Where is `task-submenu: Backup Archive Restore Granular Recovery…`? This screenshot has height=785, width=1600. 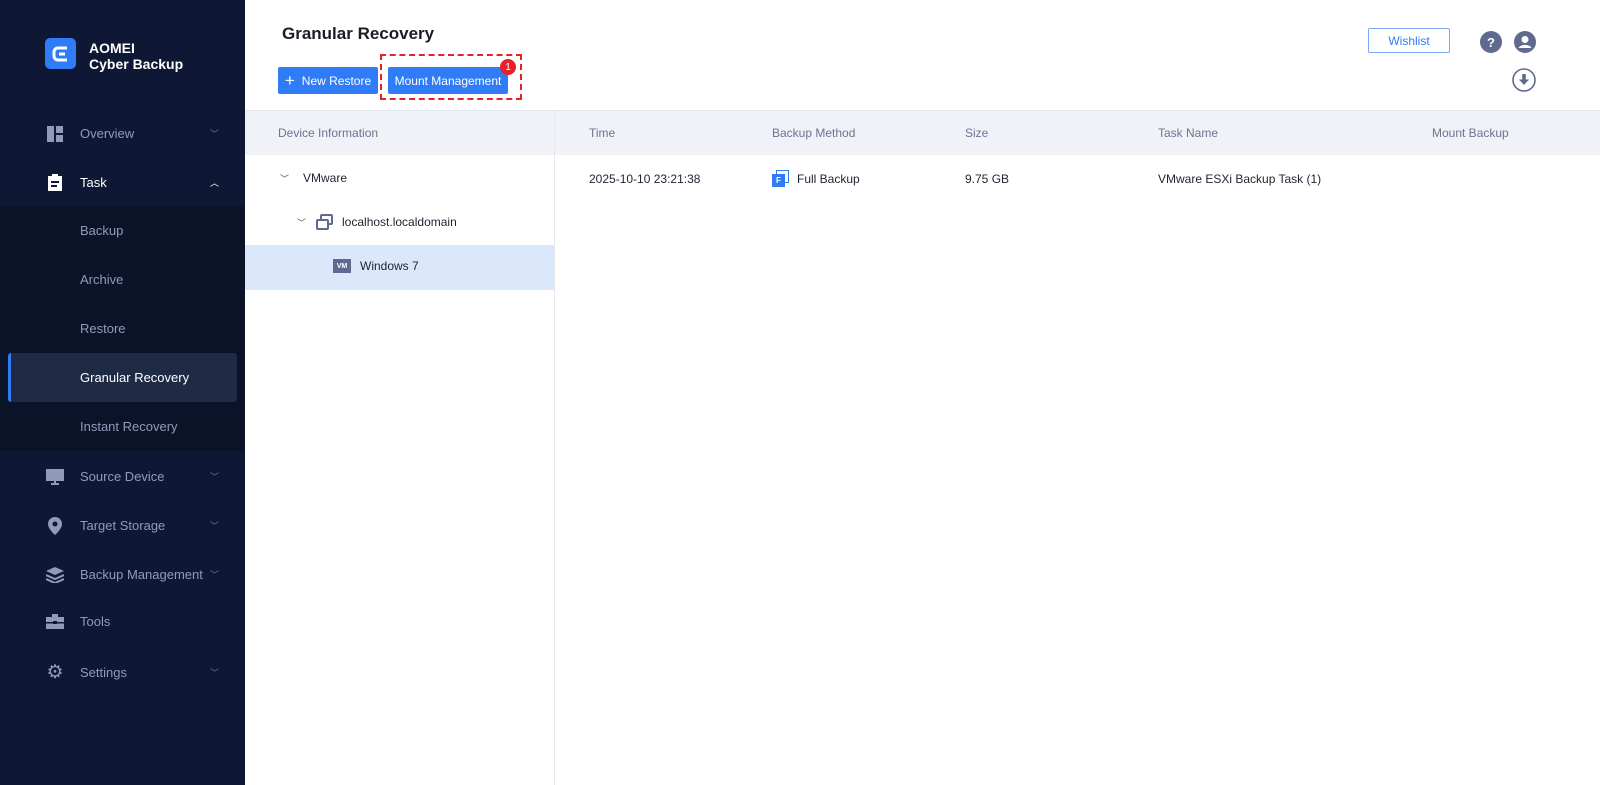 task-submenu: Backup Archive Restore Granular Recovery… is located at coordinates (122, 328).